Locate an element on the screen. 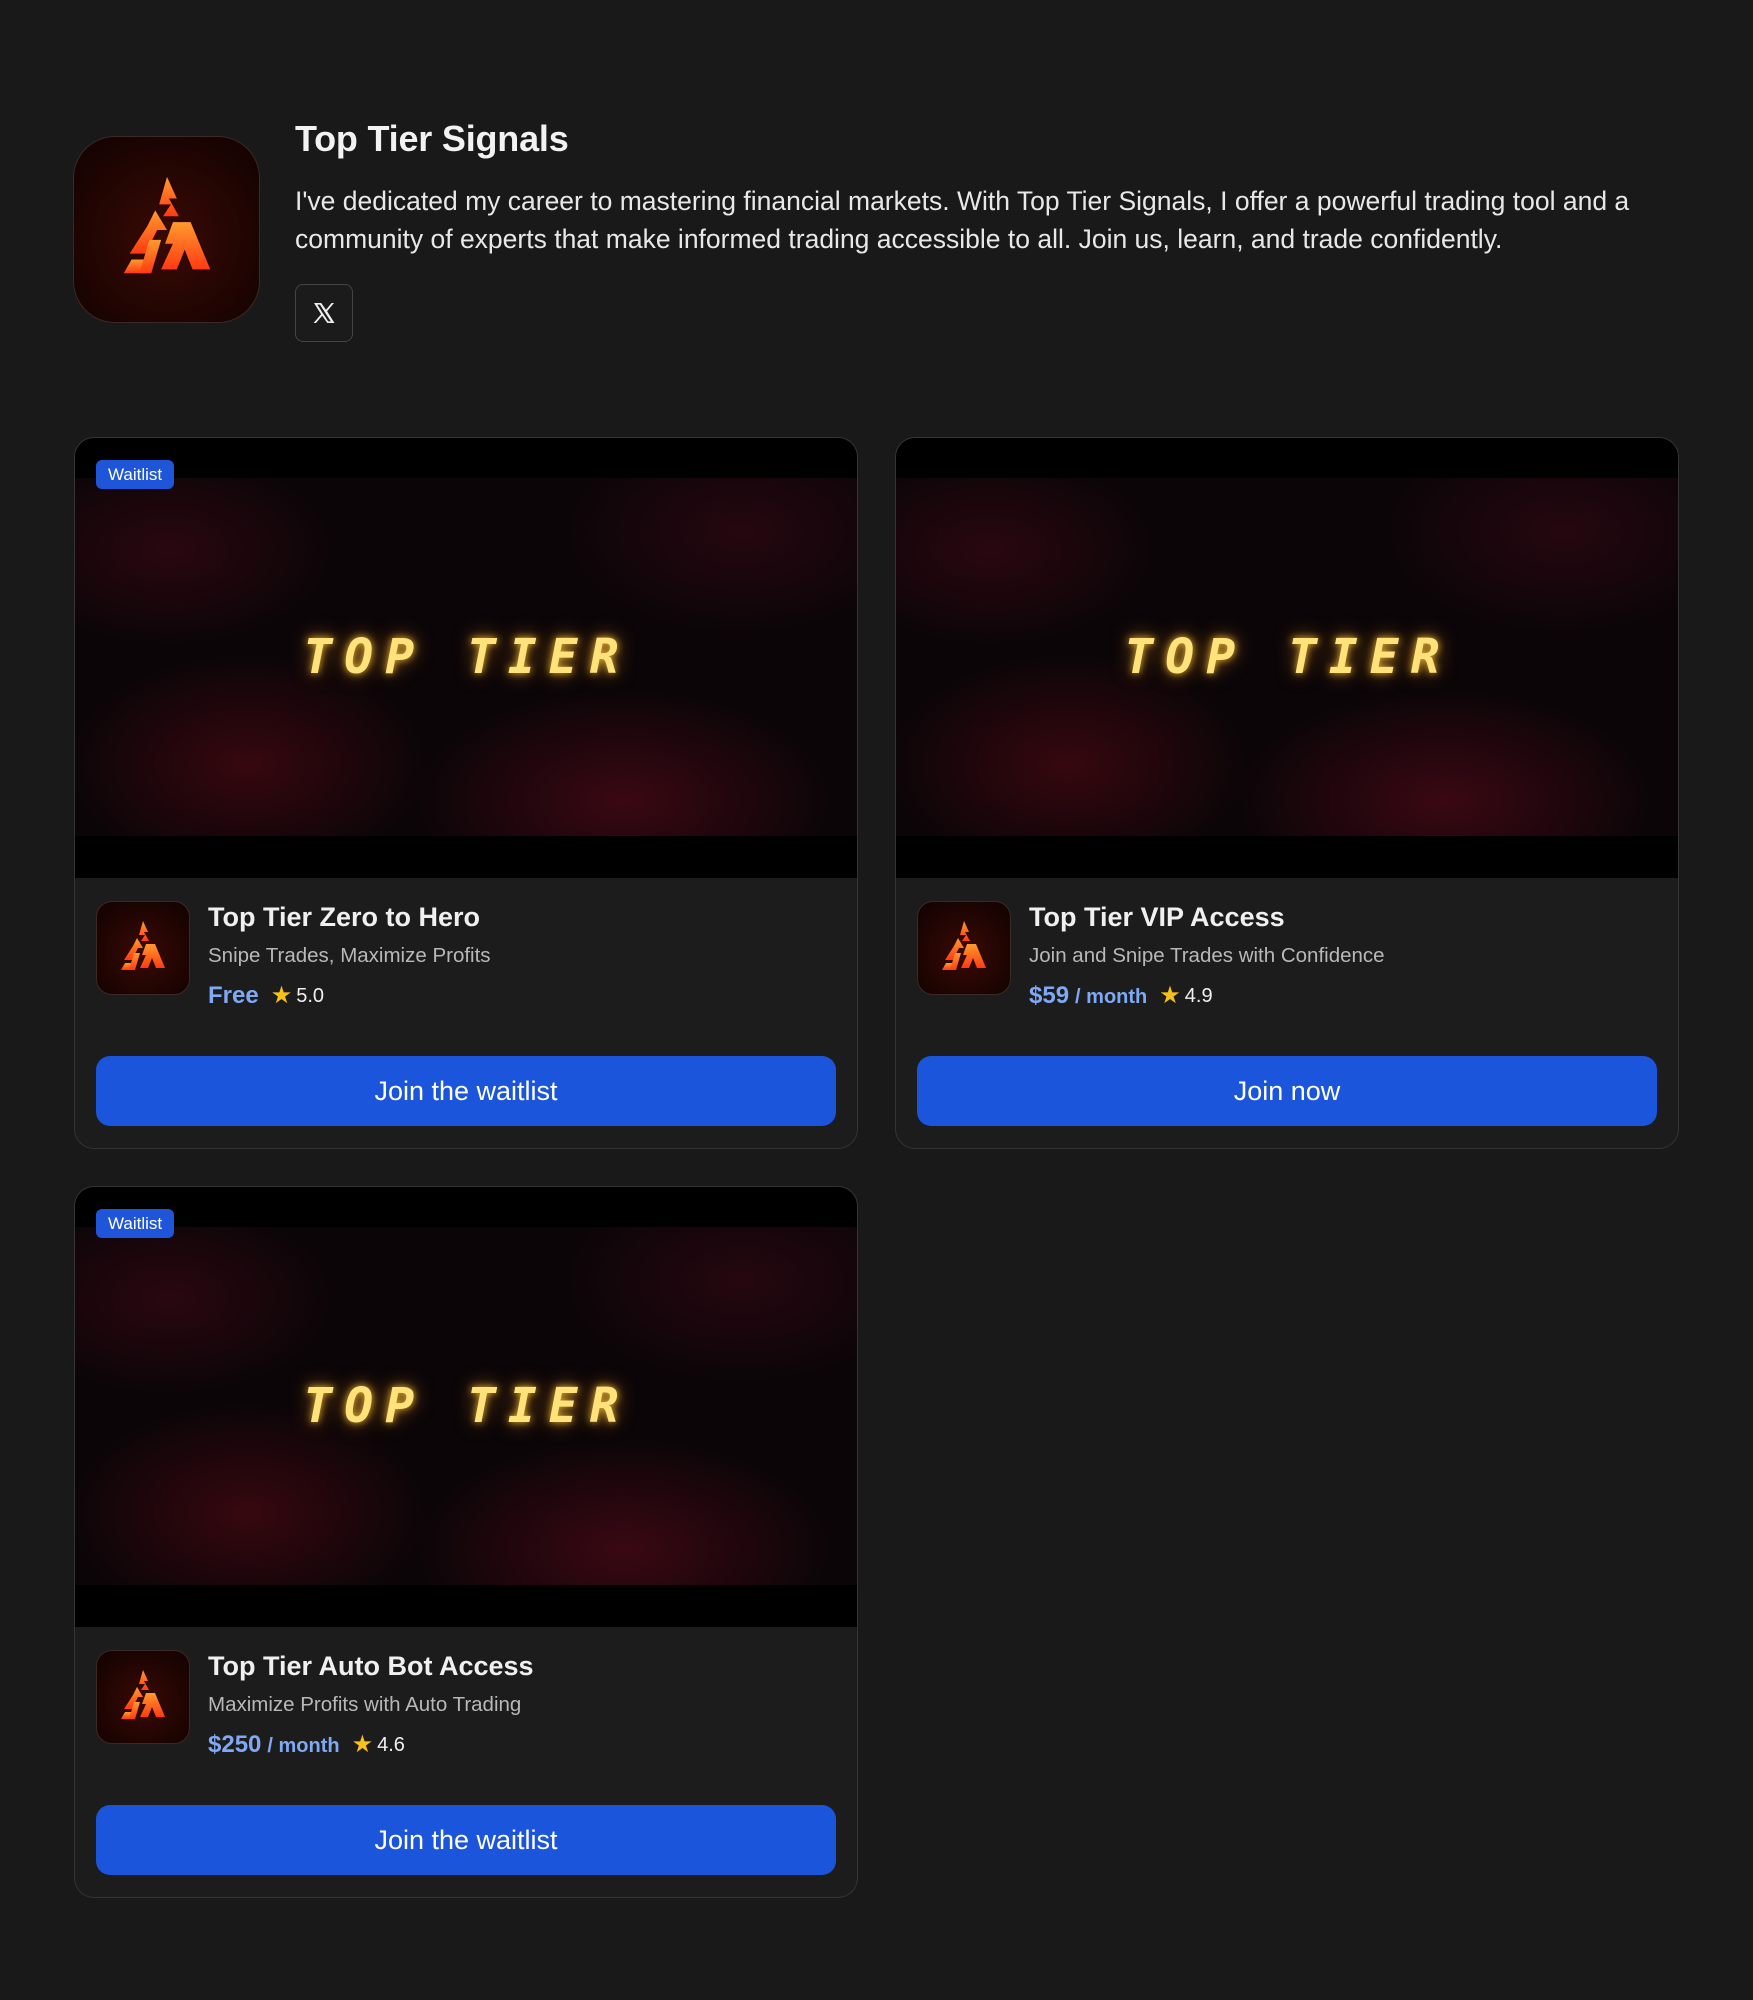 Image resolution: width=1753 pixels, height=2000 pixels. x-social-button is located at coordinates (324, 313).